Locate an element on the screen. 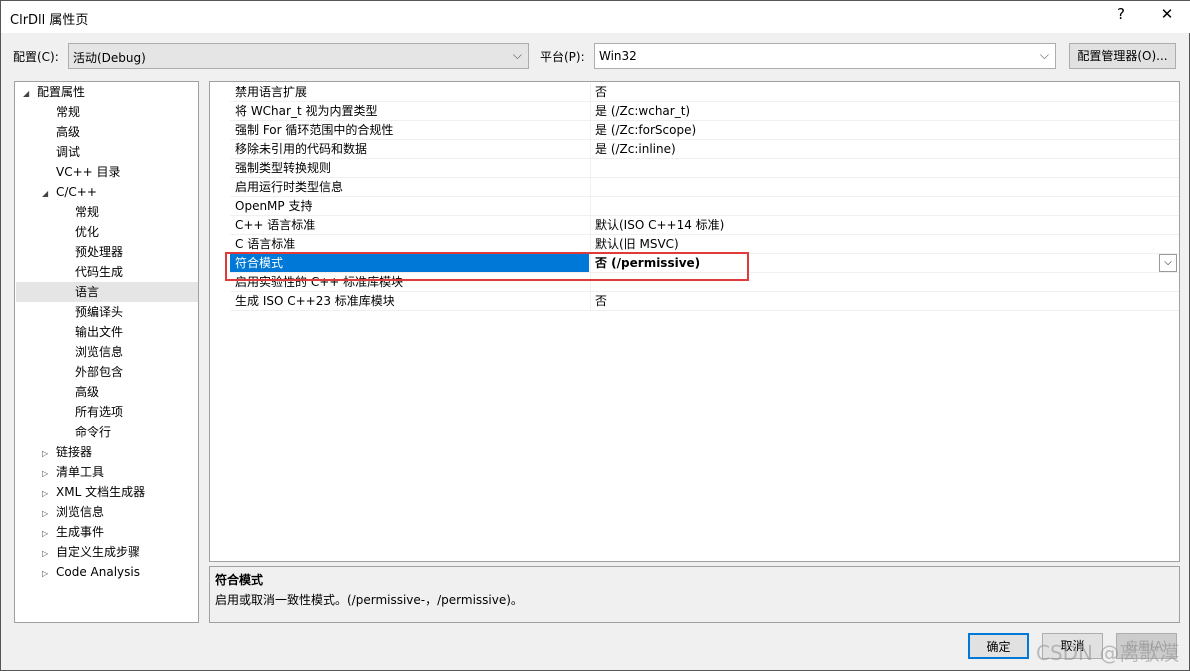 The height and width of the screenshot is (671, 1190). property-value: 是 (/Zc:inline) is located at coordinates (884, 149).